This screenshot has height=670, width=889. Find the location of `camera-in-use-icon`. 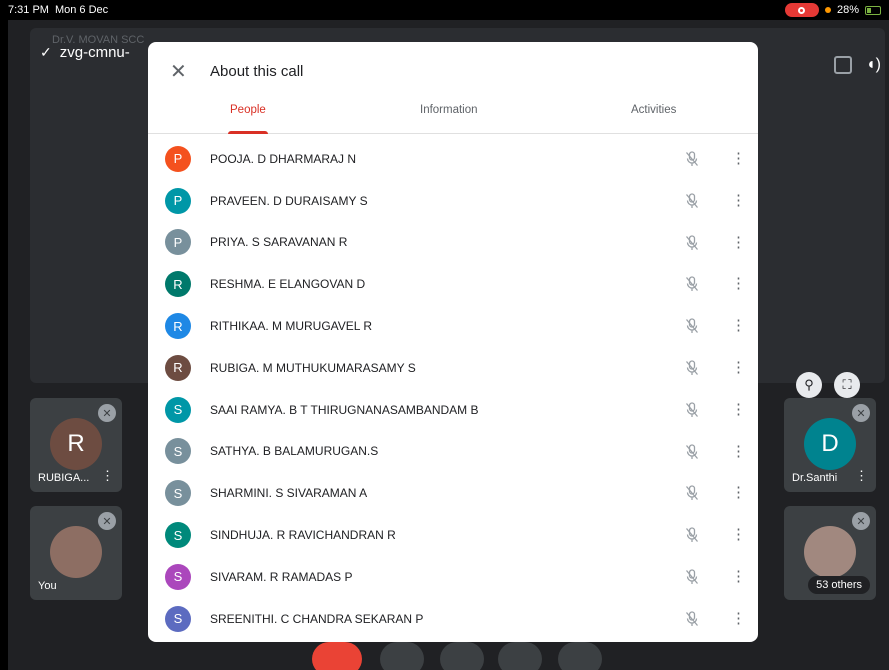

camera-in-use-icon is located at coordinates (827, 10).